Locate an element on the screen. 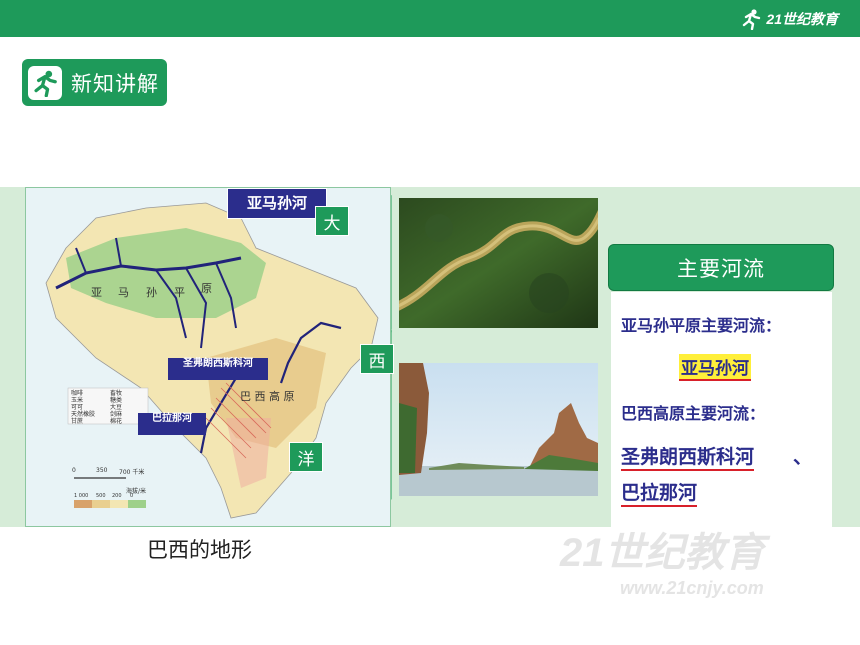 The image size is (860, 645). ocean-char-box: 洋 is located at coordinates (306, 457).